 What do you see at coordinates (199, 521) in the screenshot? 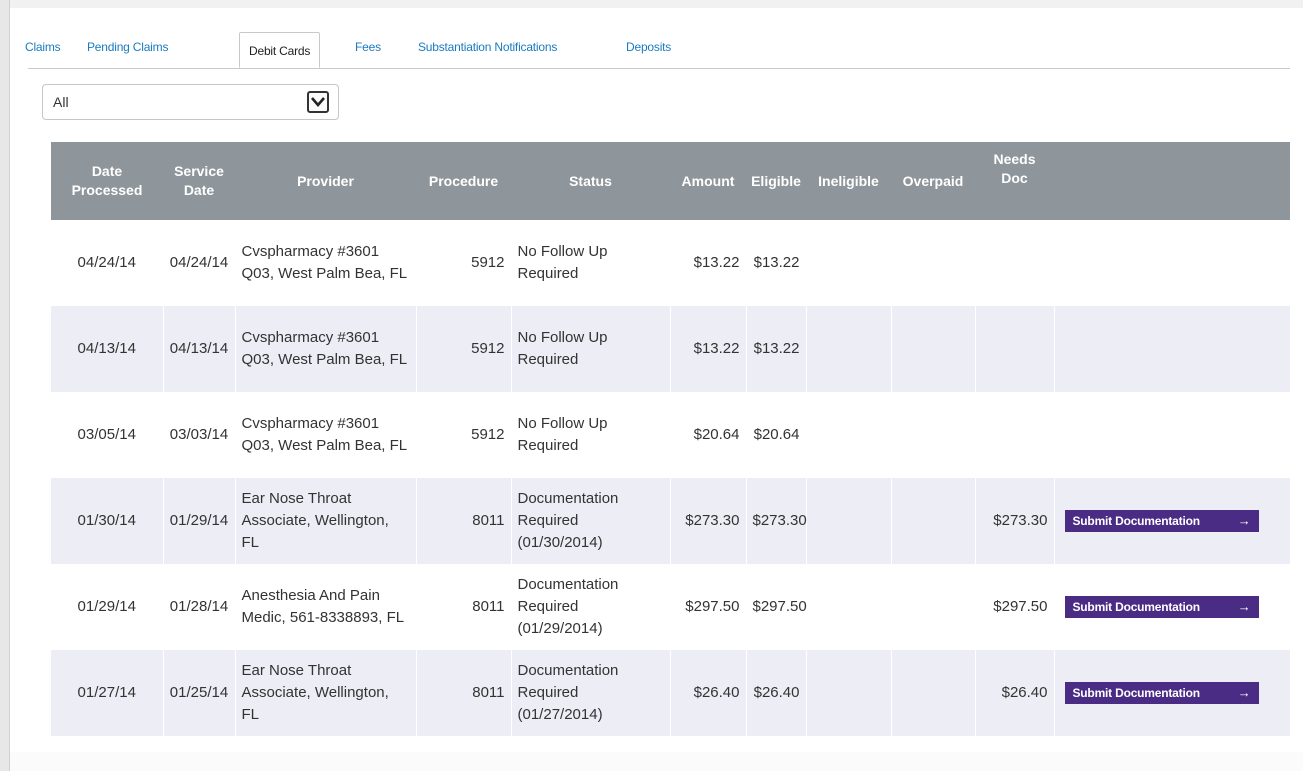
I see `cell-service-date: 01/29/14` at bounding box center [199, 521].